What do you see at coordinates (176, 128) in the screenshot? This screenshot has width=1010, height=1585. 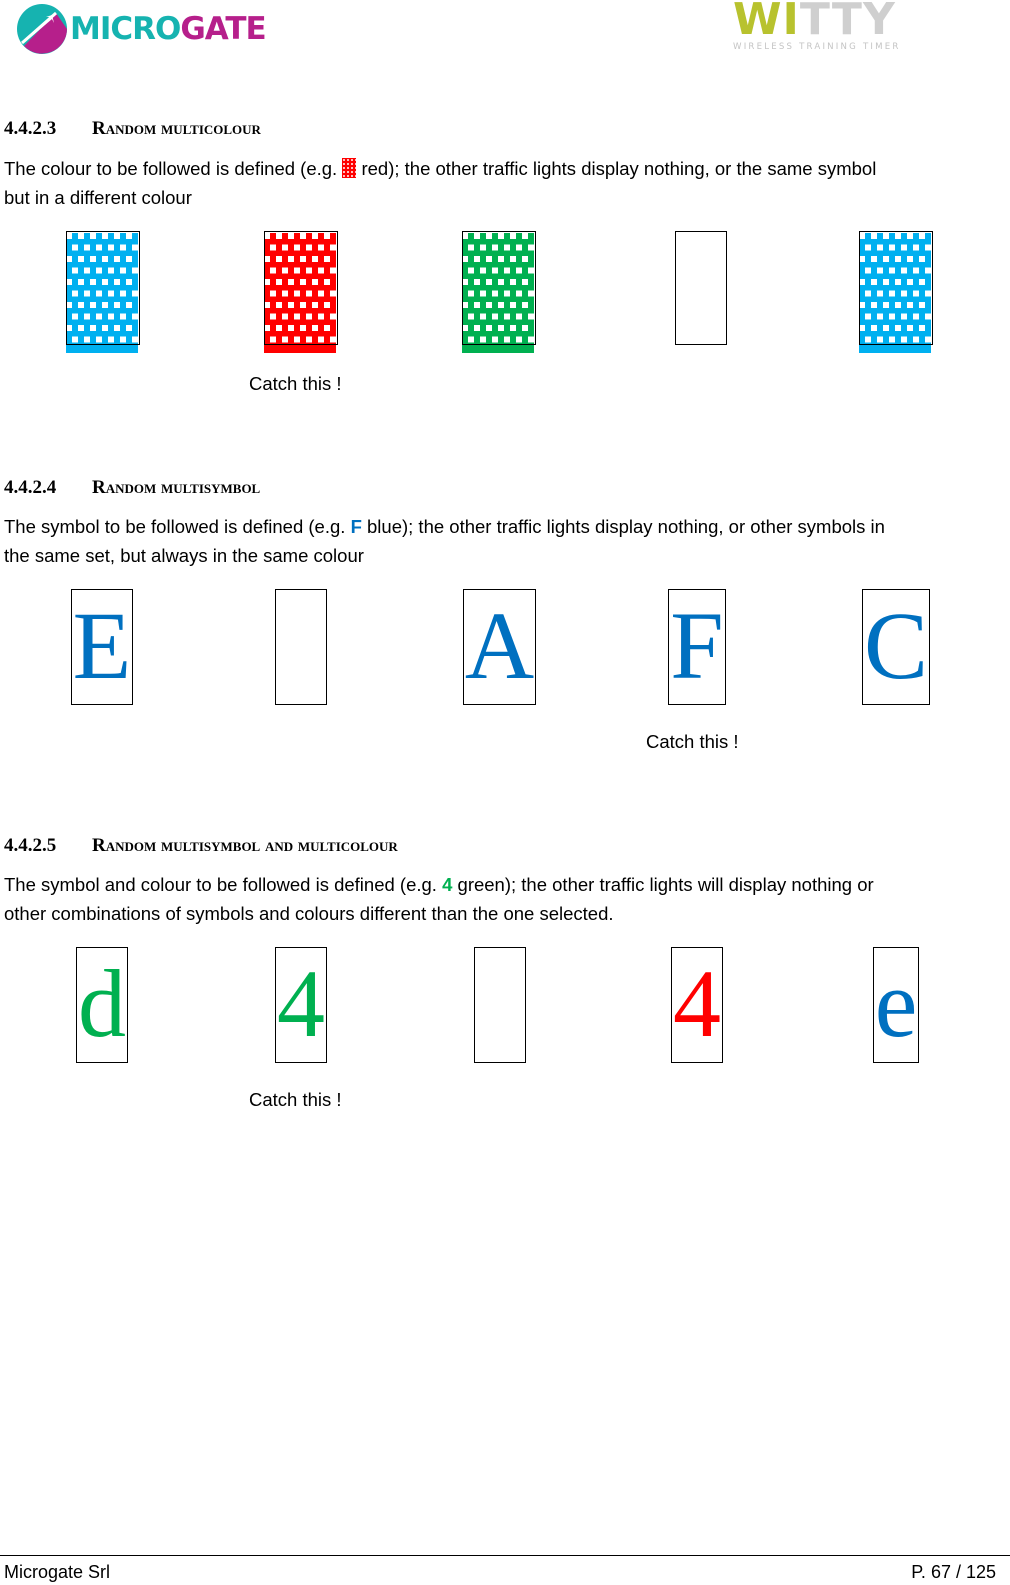 I see `section-title: Random multicolour` at bounding box center [176, 128].